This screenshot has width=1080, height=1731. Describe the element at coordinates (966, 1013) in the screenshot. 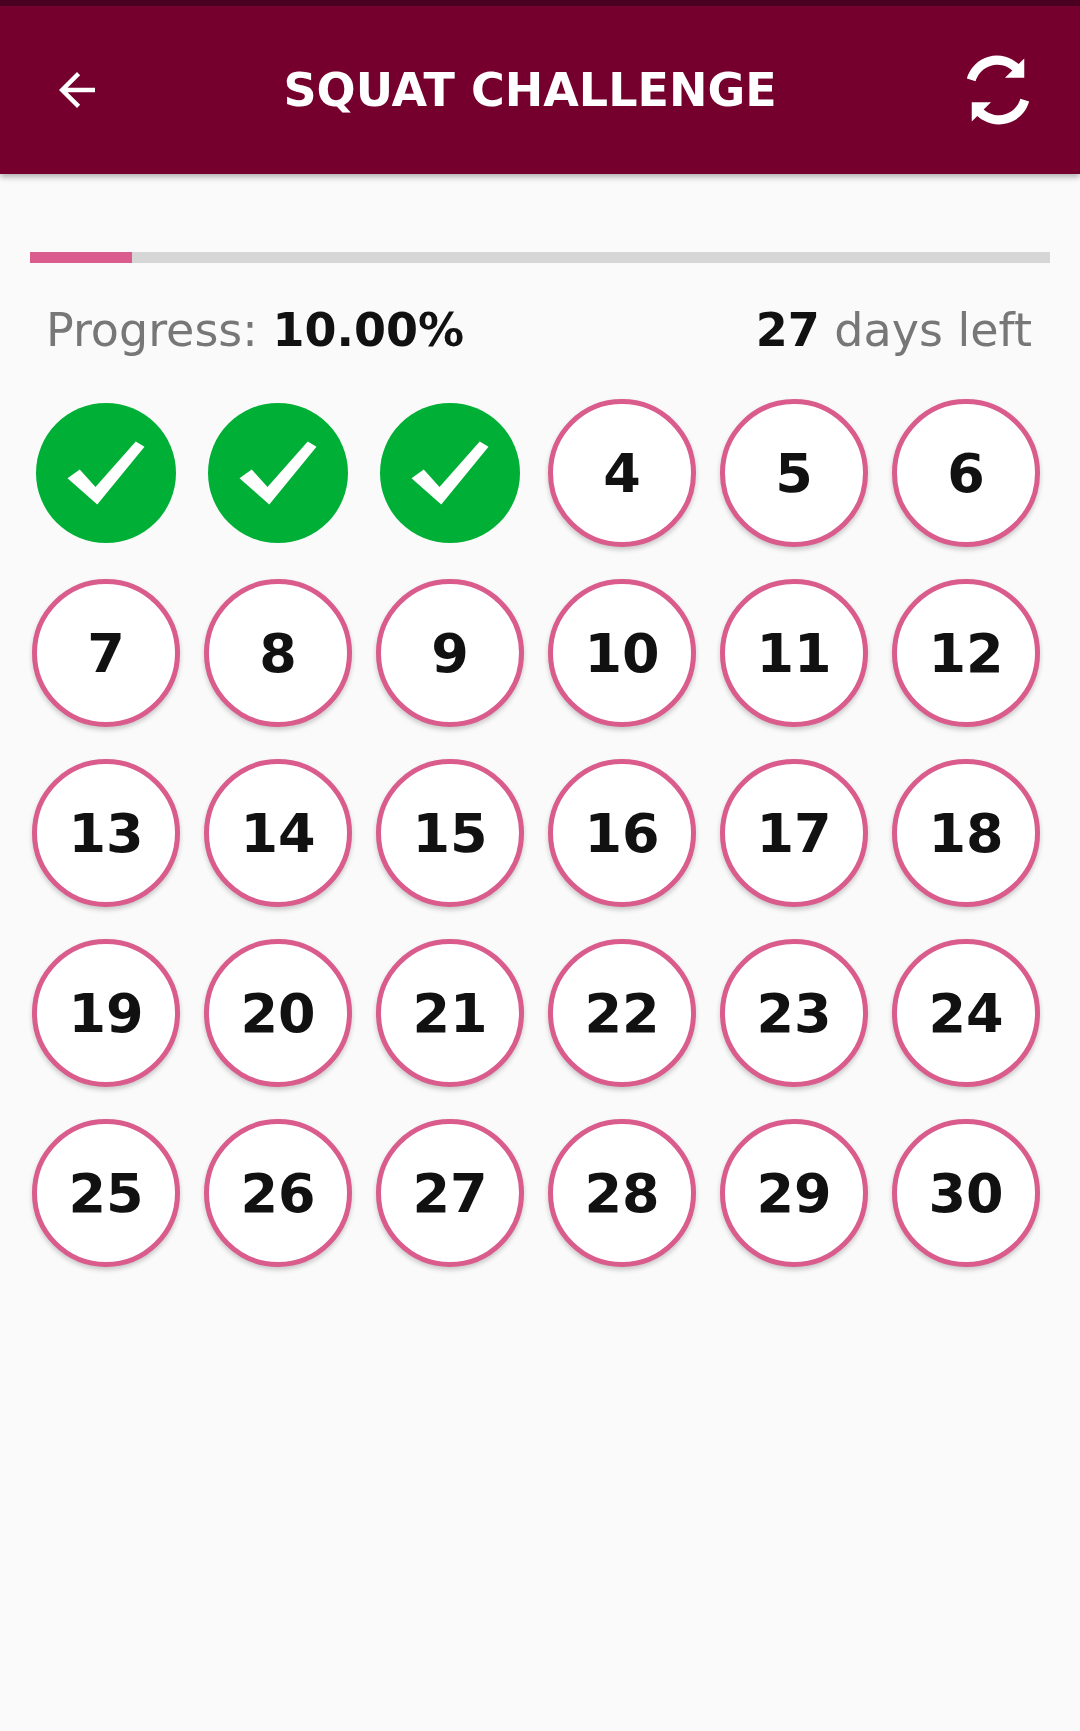

I see `day-button: 24` at that location.